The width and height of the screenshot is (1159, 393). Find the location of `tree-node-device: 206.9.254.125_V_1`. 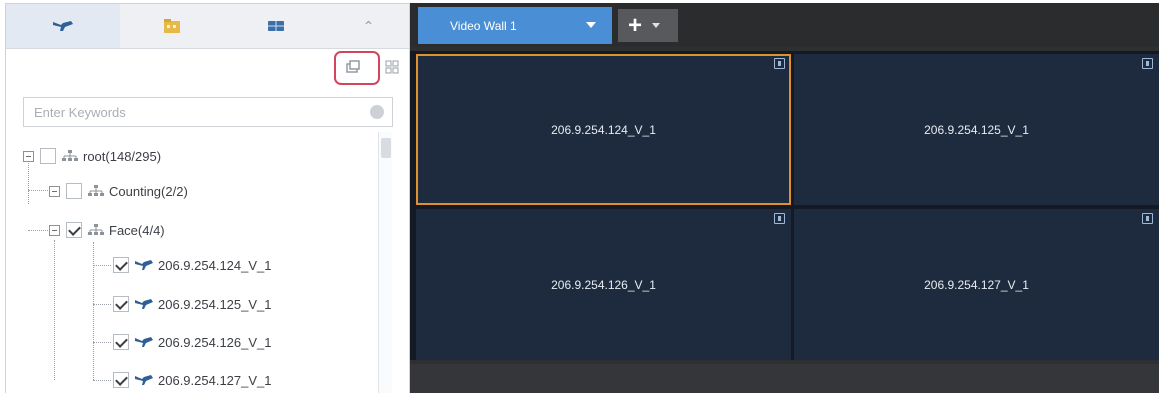

tree-node-device: 206.9.254.125_V_1 is located at coordinates (192, 304).